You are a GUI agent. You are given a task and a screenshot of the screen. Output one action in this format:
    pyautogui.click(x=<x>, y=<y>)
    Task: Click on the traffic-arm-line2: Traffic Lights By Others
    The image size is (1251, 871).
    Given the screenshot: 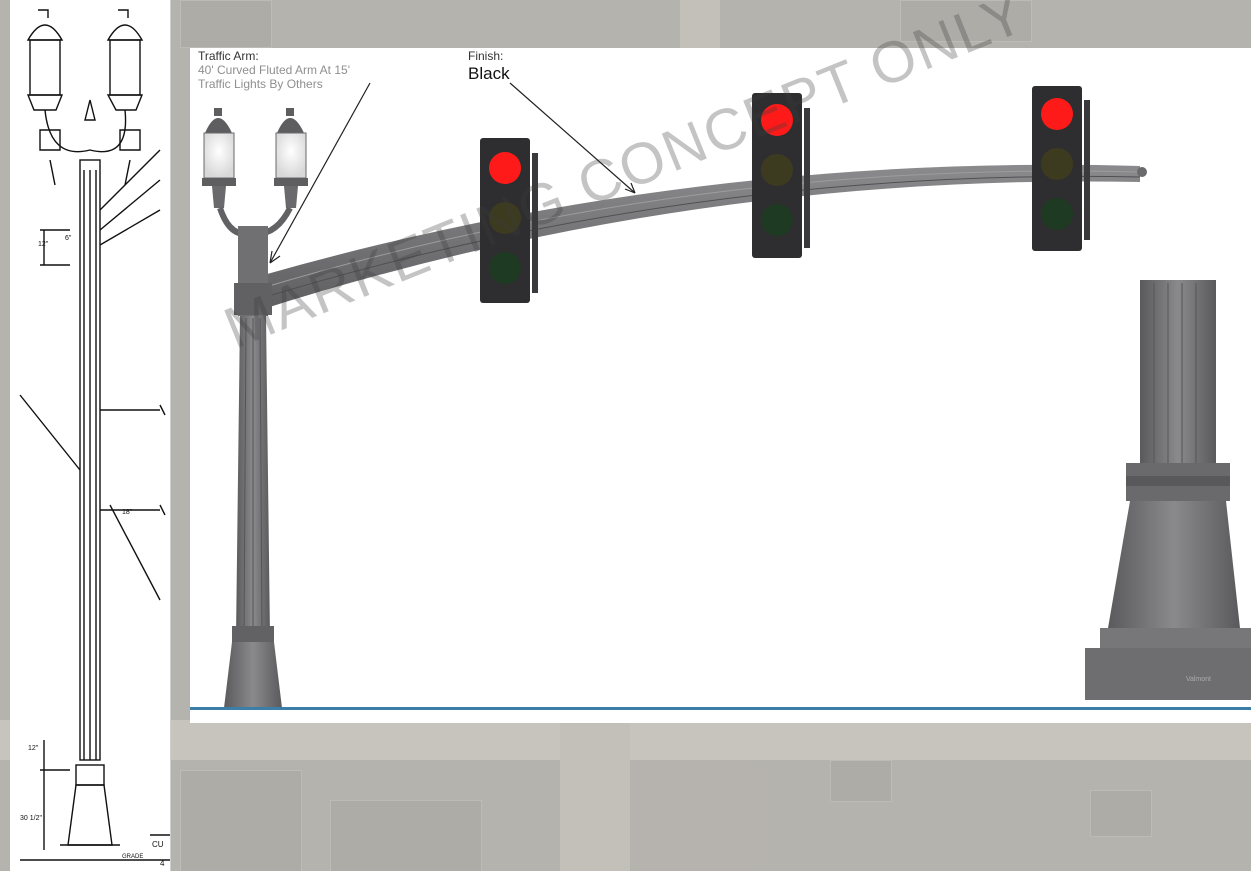 What is the action you would take?
    pyautogui.click(x=260, y=83)
    